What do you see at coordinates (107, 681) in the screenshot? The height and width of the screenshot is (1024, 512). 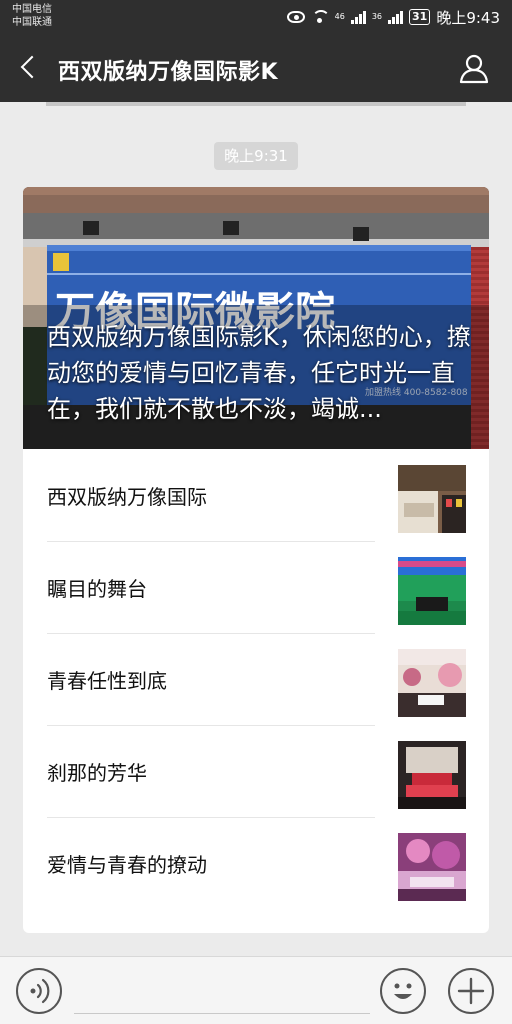 I see `article-item-title: 青春任性到底` at bounding box center [107, 681].